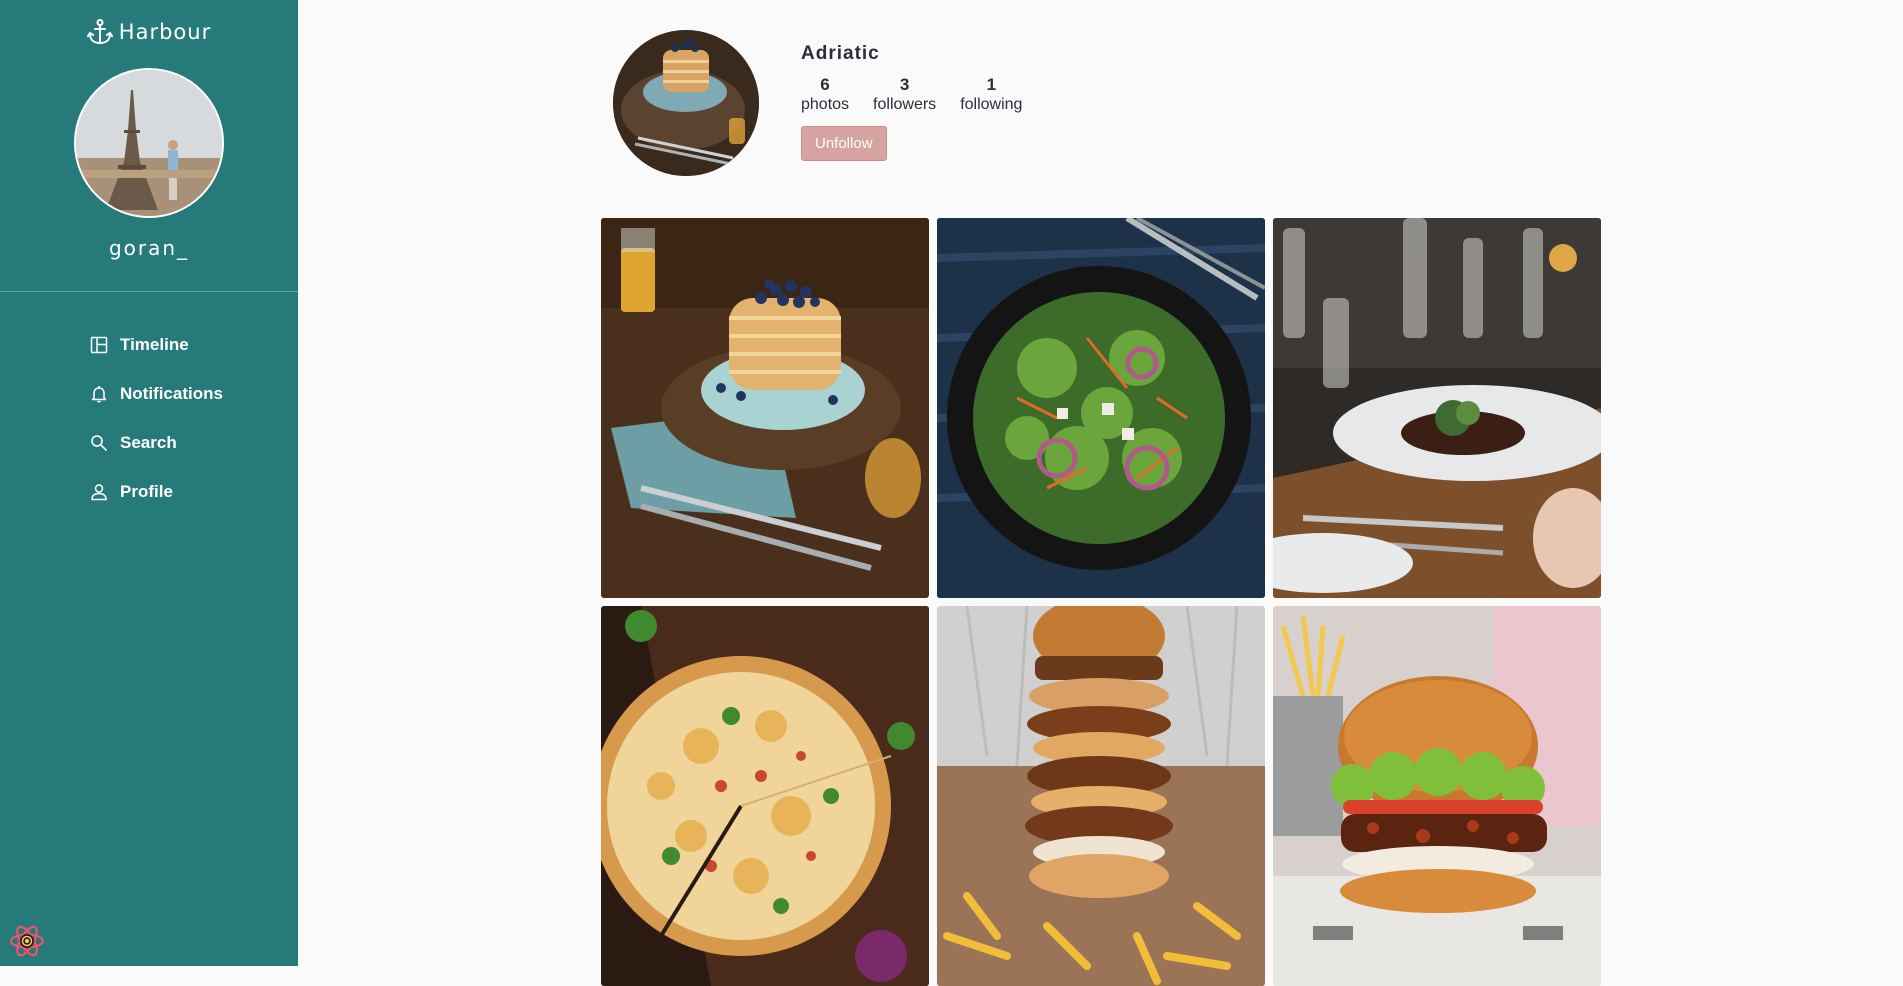 This screenshot has height=986, width=1903. Describe the element at coordinates (149, 291) in the screenshot. I see `sidebar-divider` at that location.